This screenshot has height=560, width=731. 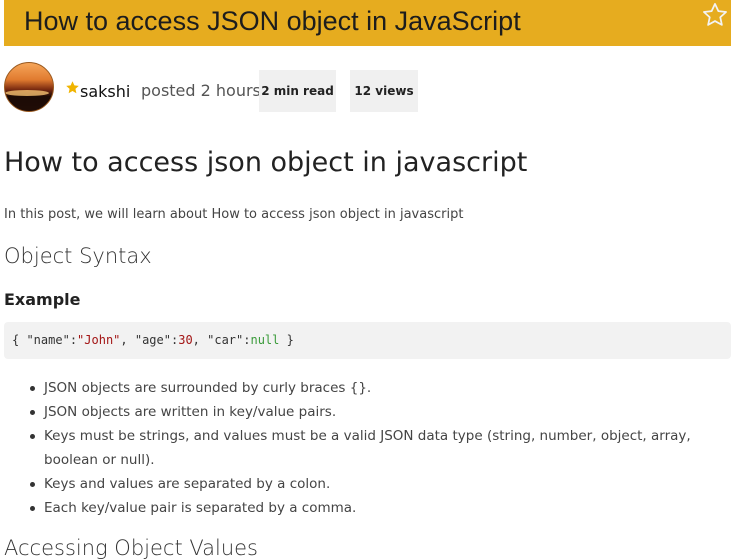 What do you see at coordinates (384, 91) in the screenshot?
I see `views-badge: 12 views` at bounding box center [384, 91].